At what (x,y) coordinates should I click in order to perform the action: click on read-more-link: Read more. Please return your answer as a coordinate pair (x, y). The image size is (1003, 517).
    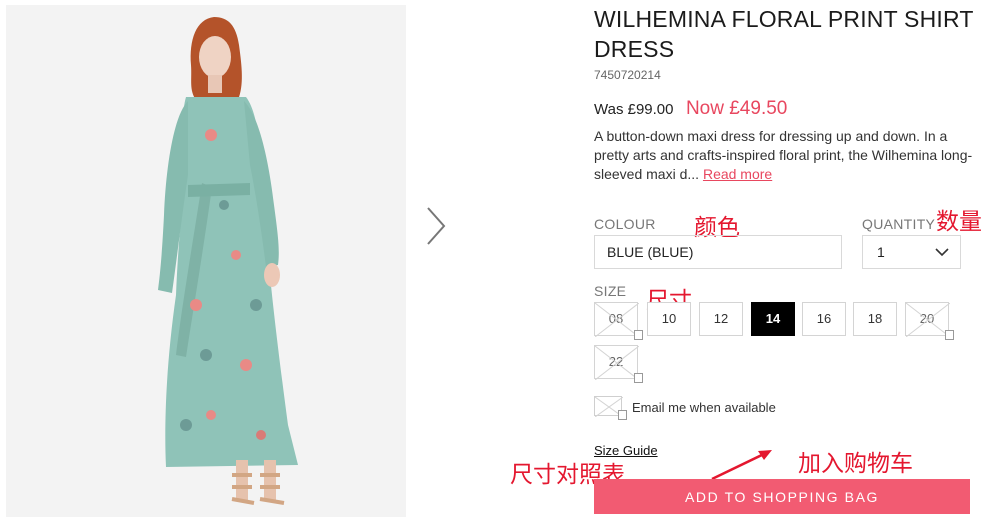
    Looking at the image, I should click on (737, 174).